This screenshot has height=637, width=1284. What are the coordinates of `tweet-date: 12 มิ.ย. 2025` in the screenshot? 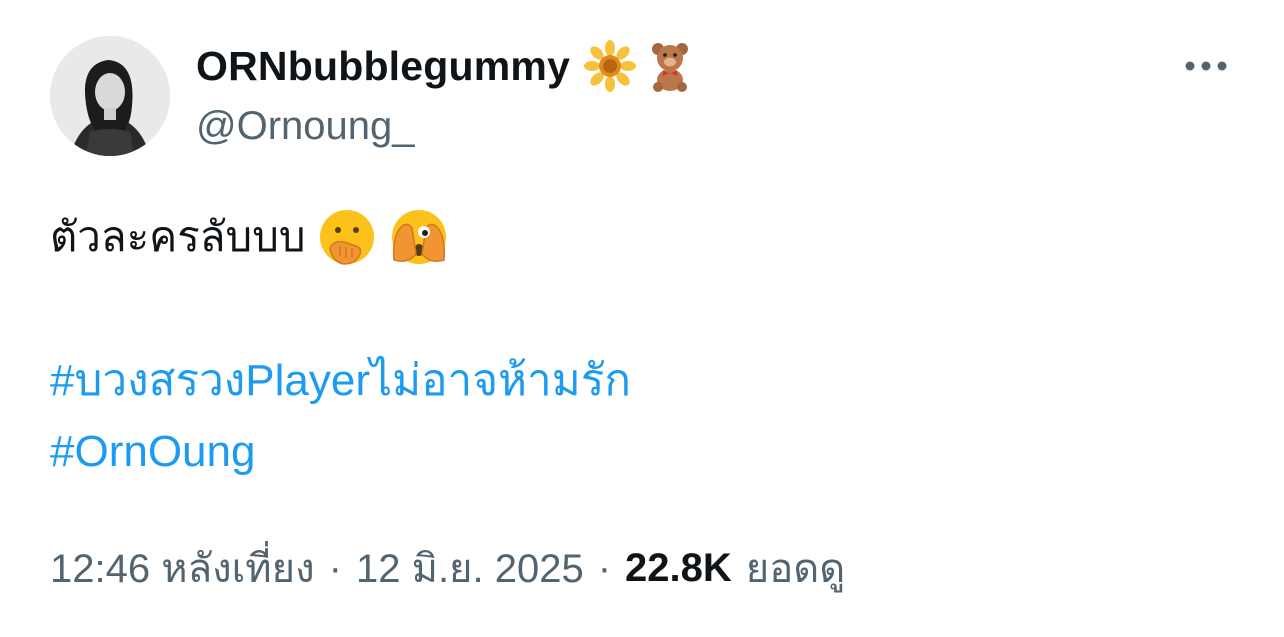 It's located at (470, 568).